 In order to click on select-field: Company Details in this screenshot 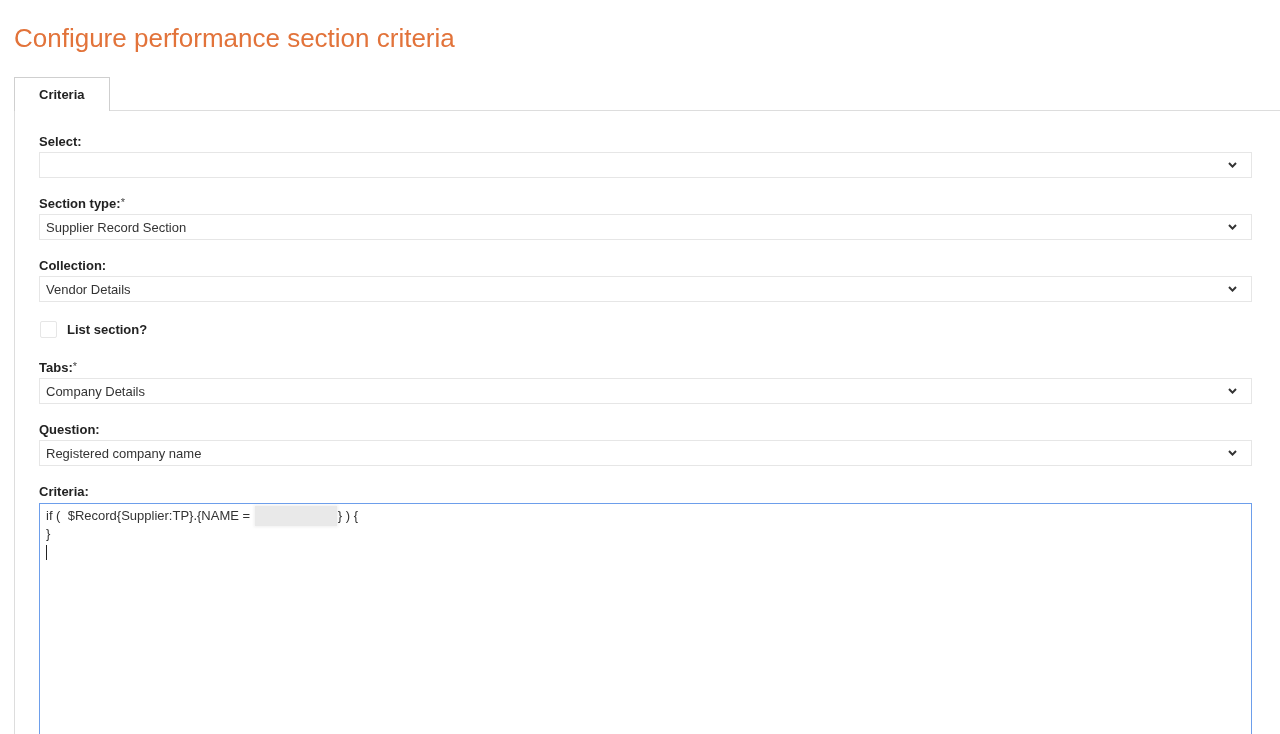, I will do `click(645, 391)`.